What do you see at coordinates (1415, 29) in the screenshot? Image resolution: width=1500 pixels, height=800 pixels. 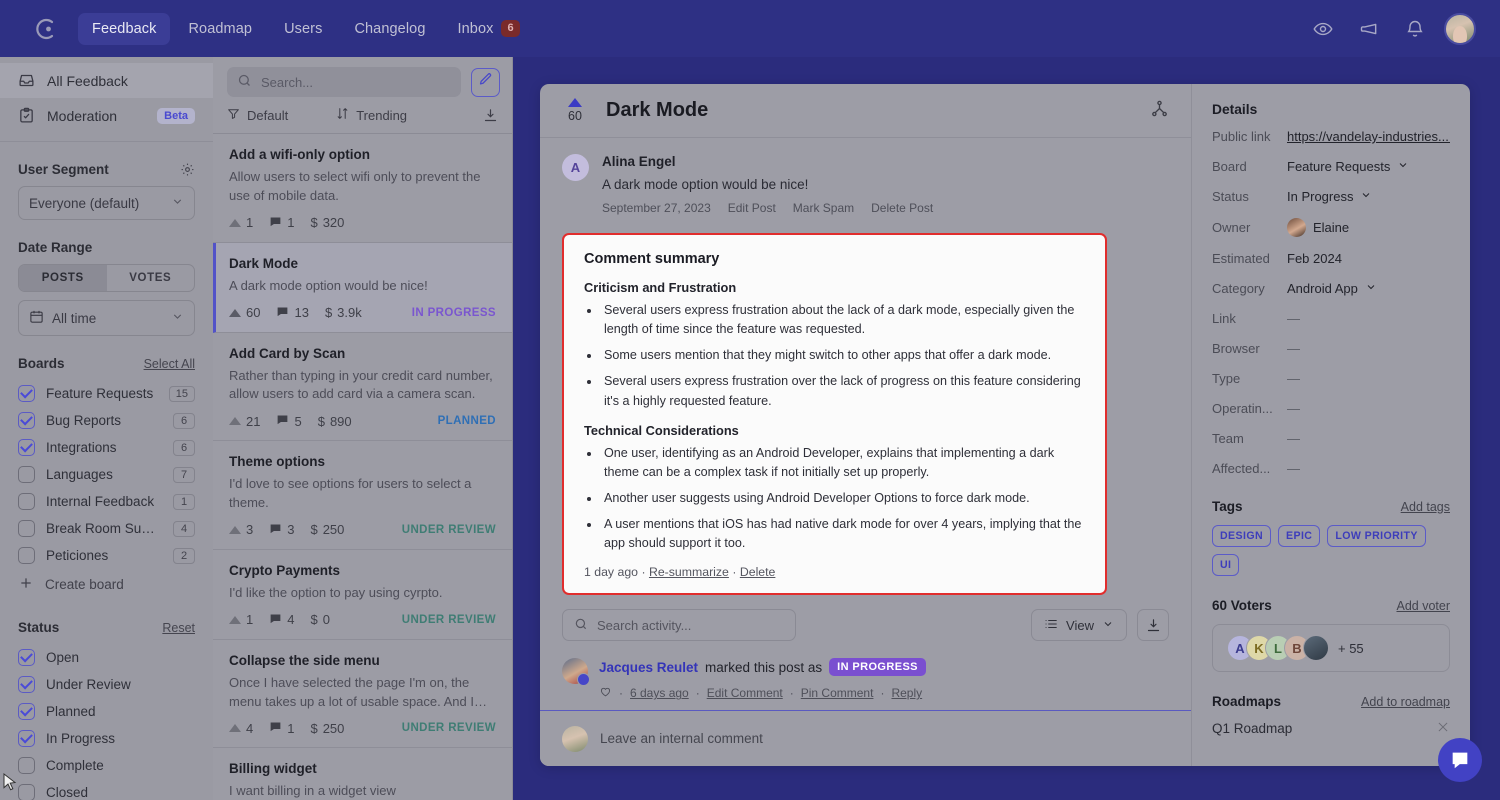 I see `bell-icon` at bounding box center [1415, 29].